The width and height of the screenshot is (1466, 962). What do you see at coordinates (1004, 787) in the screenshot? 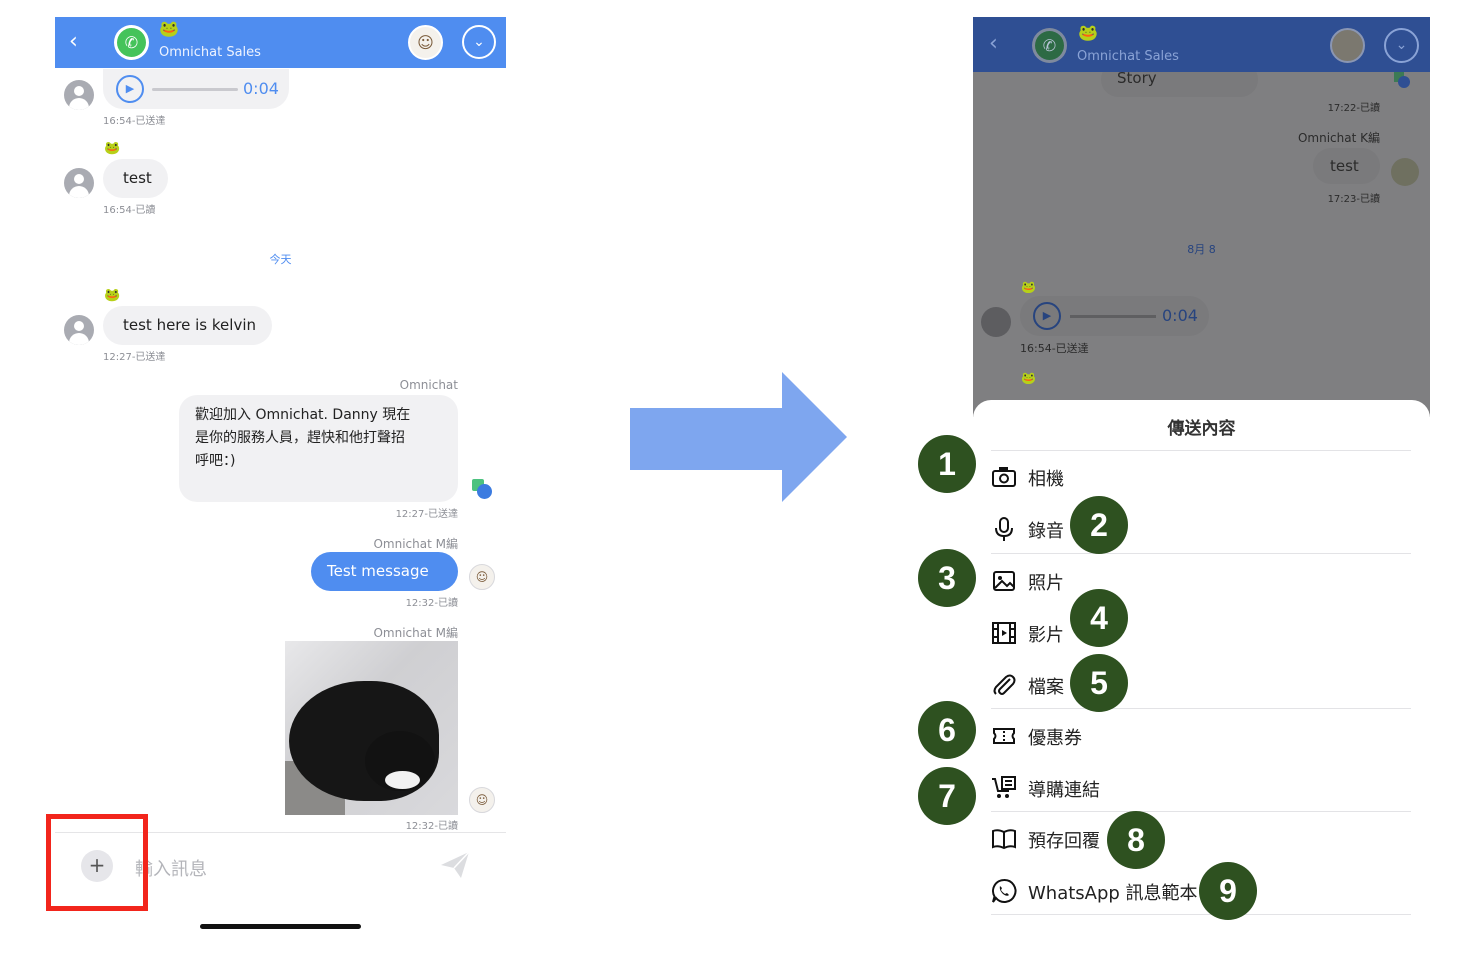
I see `cart-link-icon` at bounding box center [1004, 787].